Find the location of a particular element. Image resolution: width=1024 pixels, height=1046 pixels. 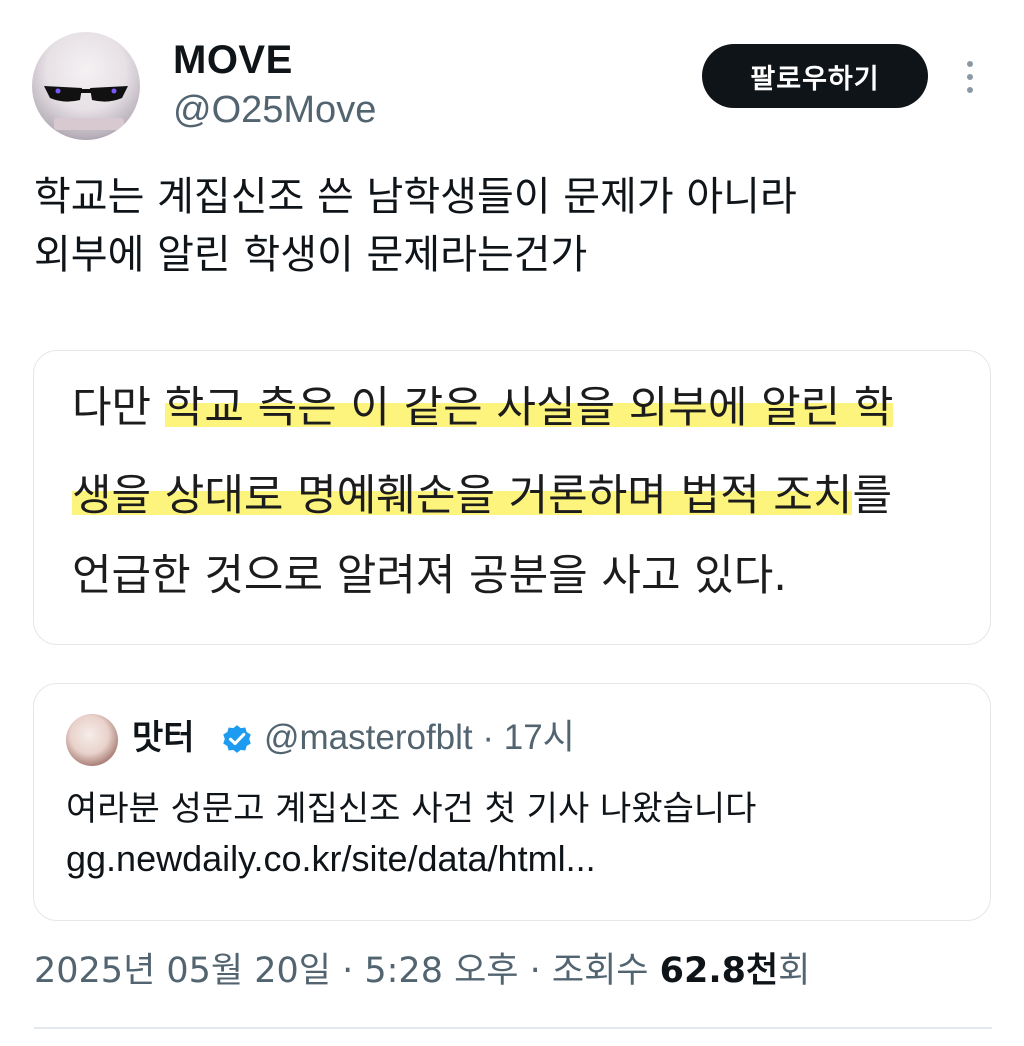

follow-button: 팔로우하기 is located at coordinates (815, 76).